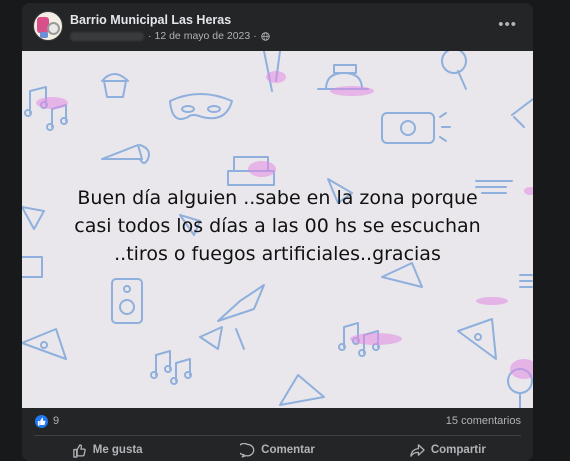 Image resolution: width=570 pixels, height=461 pixels. I want to click on comment-button: Comentar, so click(277, 450).